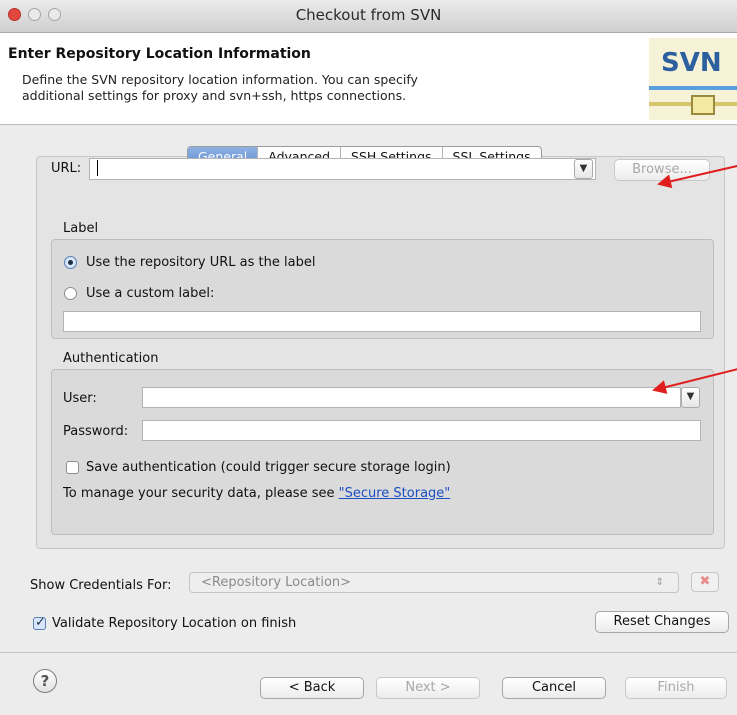  I want to click on user-input, so click(411, 397).